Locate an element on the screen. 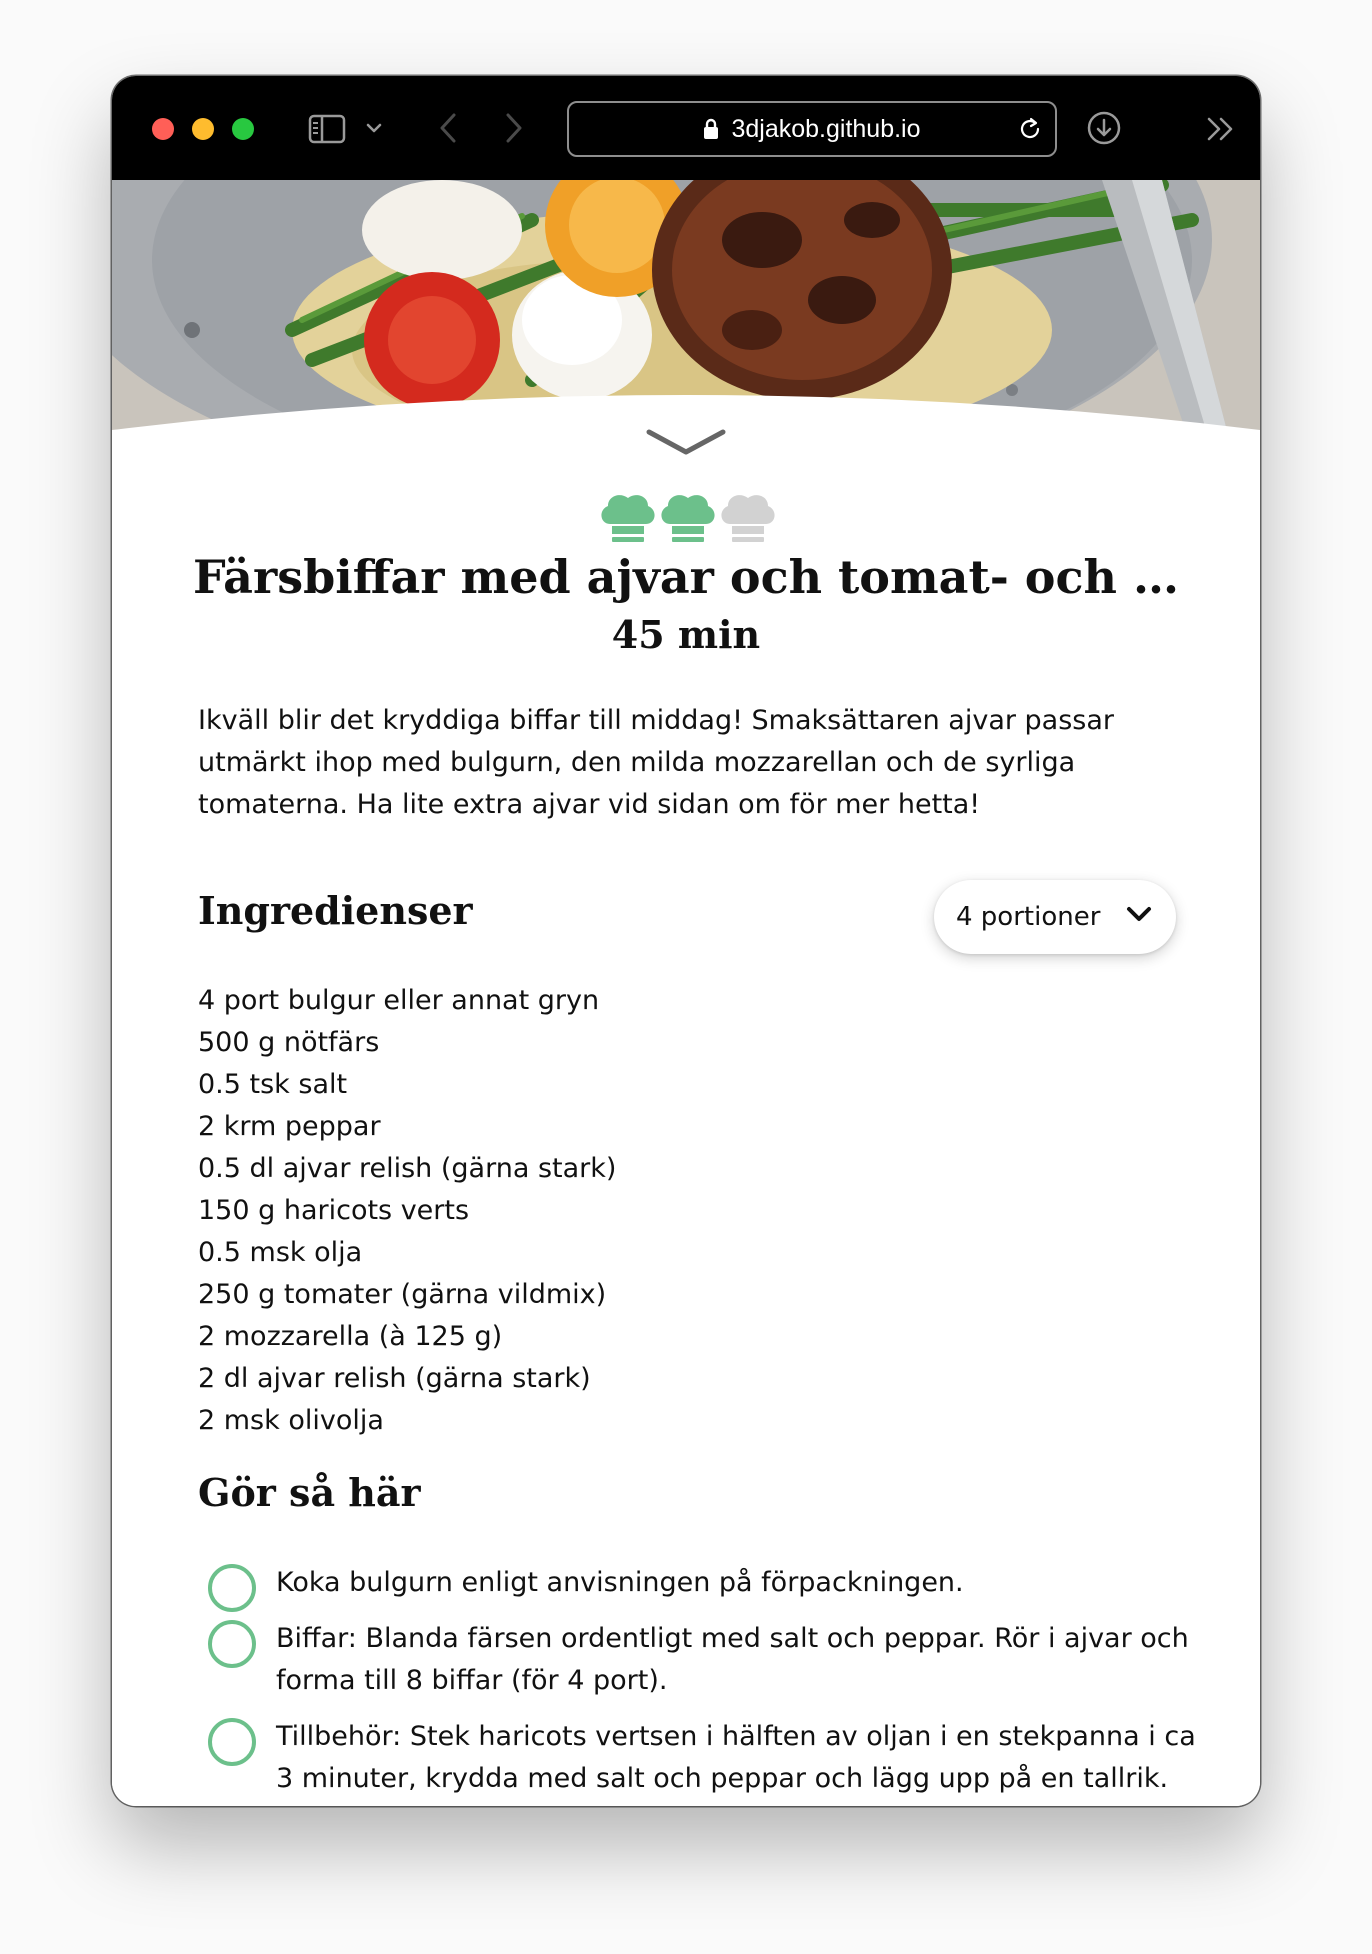  close-window-button is located at coordinates (163, 129).